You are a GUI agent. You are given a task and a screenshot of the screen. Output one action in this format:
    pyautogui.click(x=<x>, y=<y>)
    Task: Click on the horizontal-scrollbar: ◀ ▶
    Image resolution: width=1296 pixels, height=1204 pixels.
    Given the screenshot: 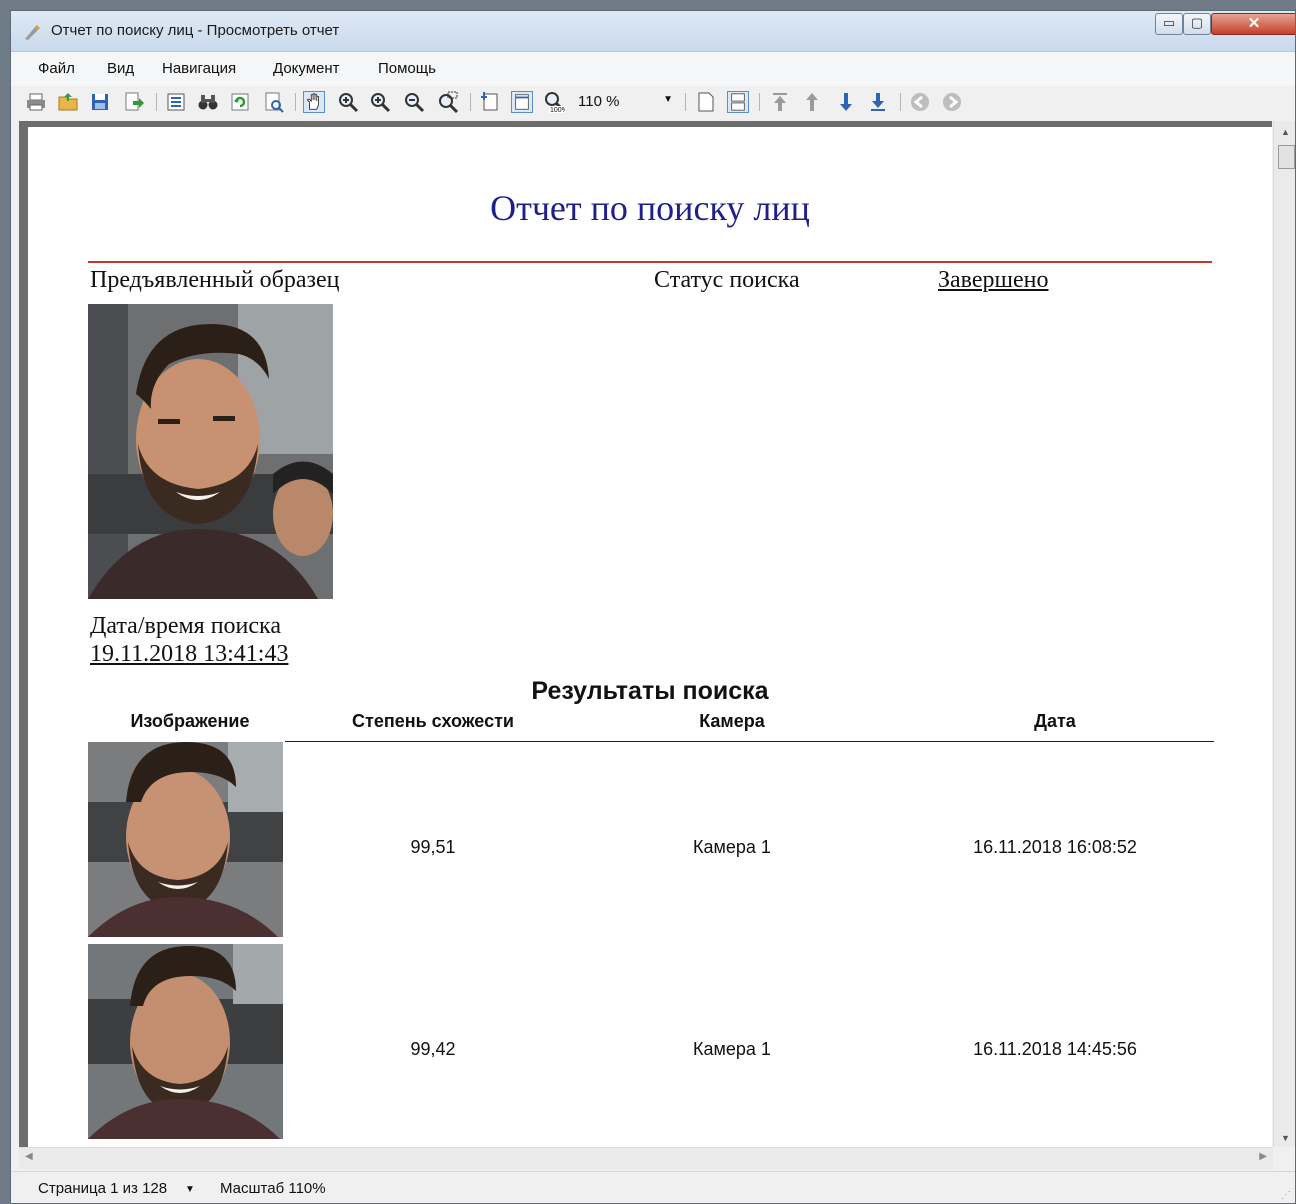 What is the action you would take?
    pyautogui.click(x=646, y=1158)
    